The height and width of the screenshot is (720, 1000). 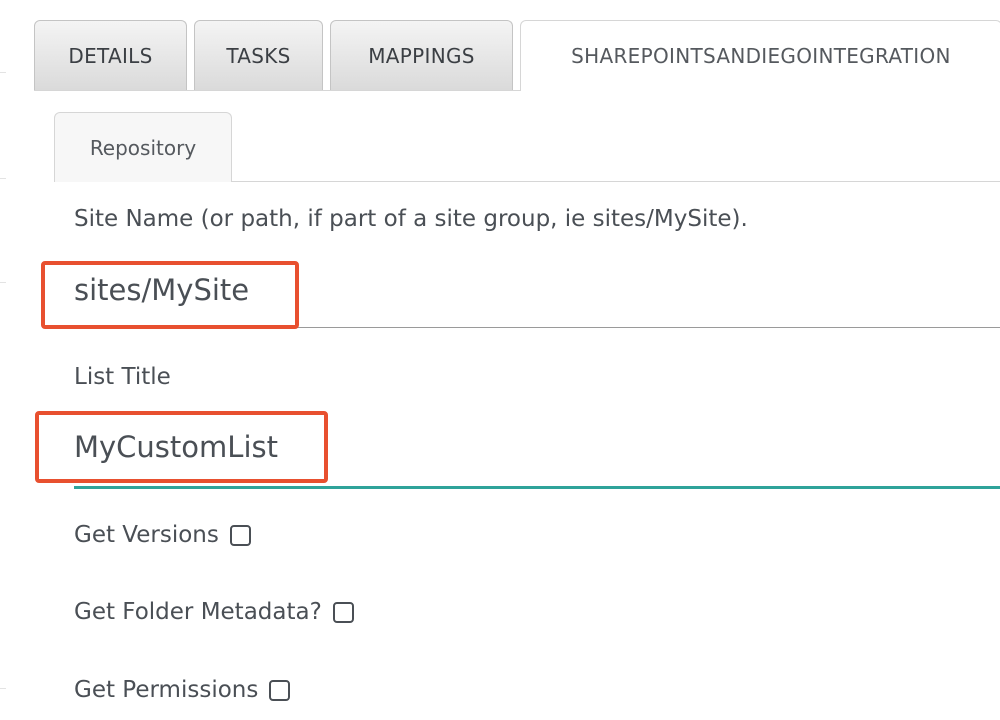 I want to click on list-title-label: List Title, so click(x=122, y=377).